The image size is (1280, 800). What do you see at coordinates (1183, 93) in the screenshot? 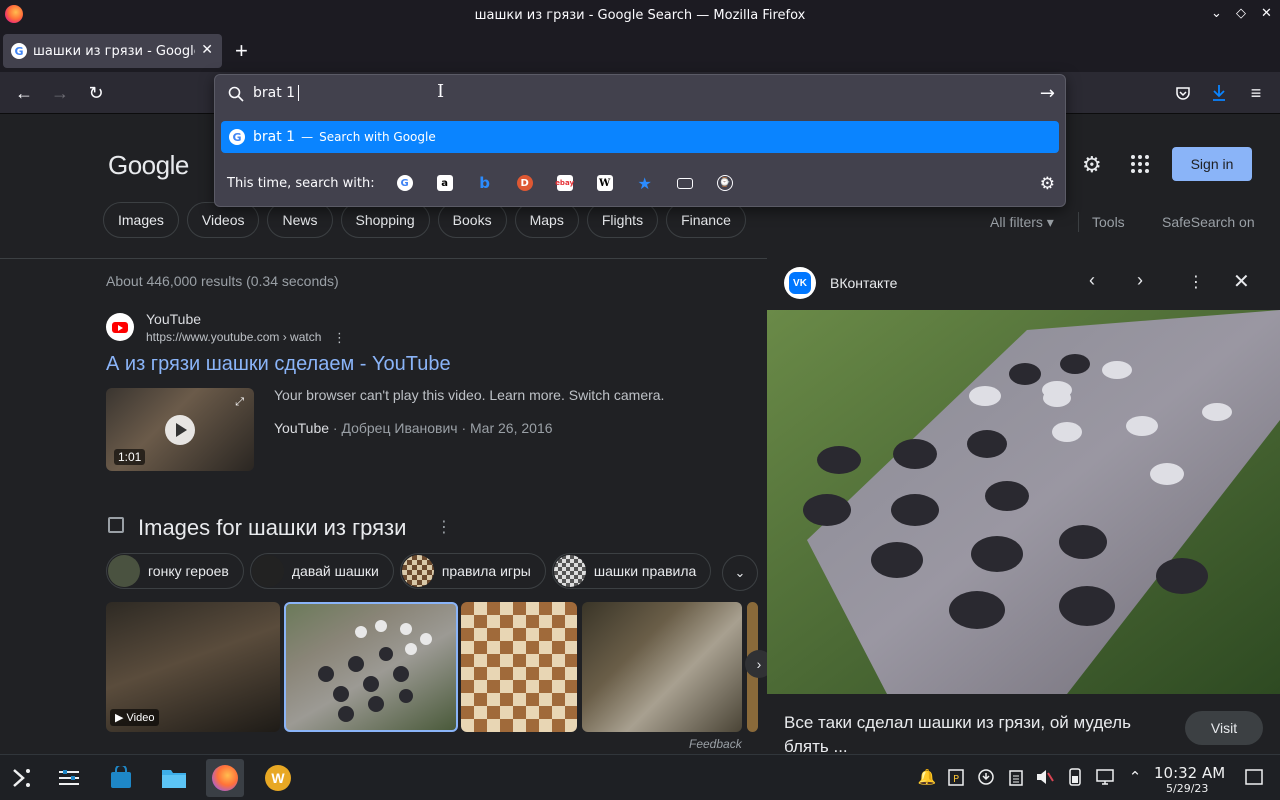
I see `pocket-icon` at bounding box center [1183, 93].